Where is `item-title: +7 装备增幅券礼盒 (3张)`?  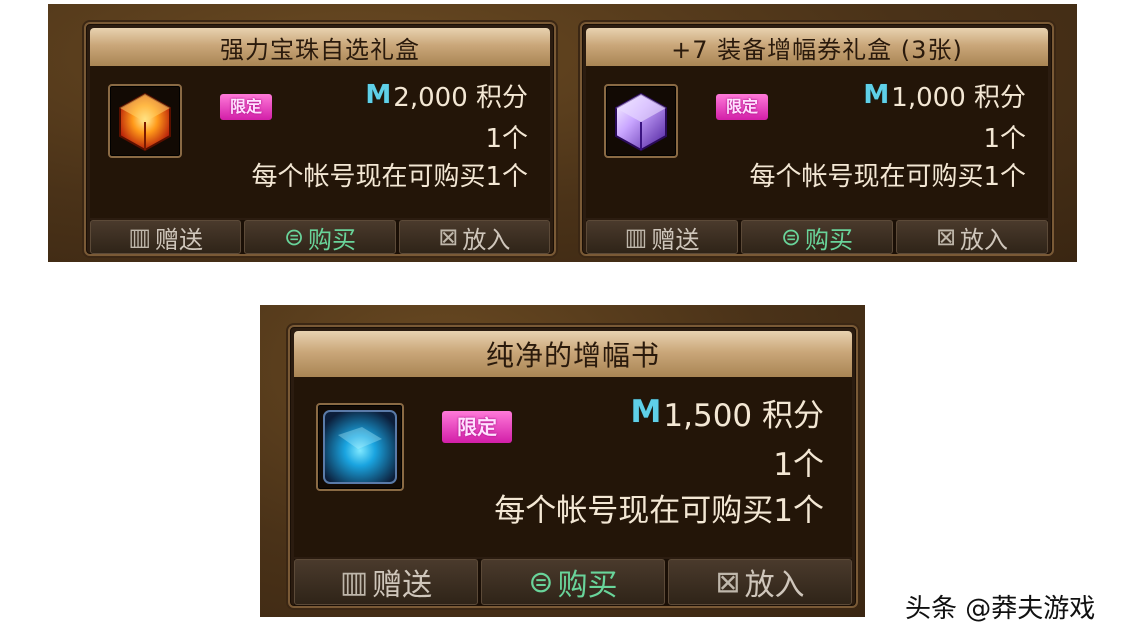
item-title: +7 装备增幅券礼盒 (3张) is located at coordinates (817, 47).